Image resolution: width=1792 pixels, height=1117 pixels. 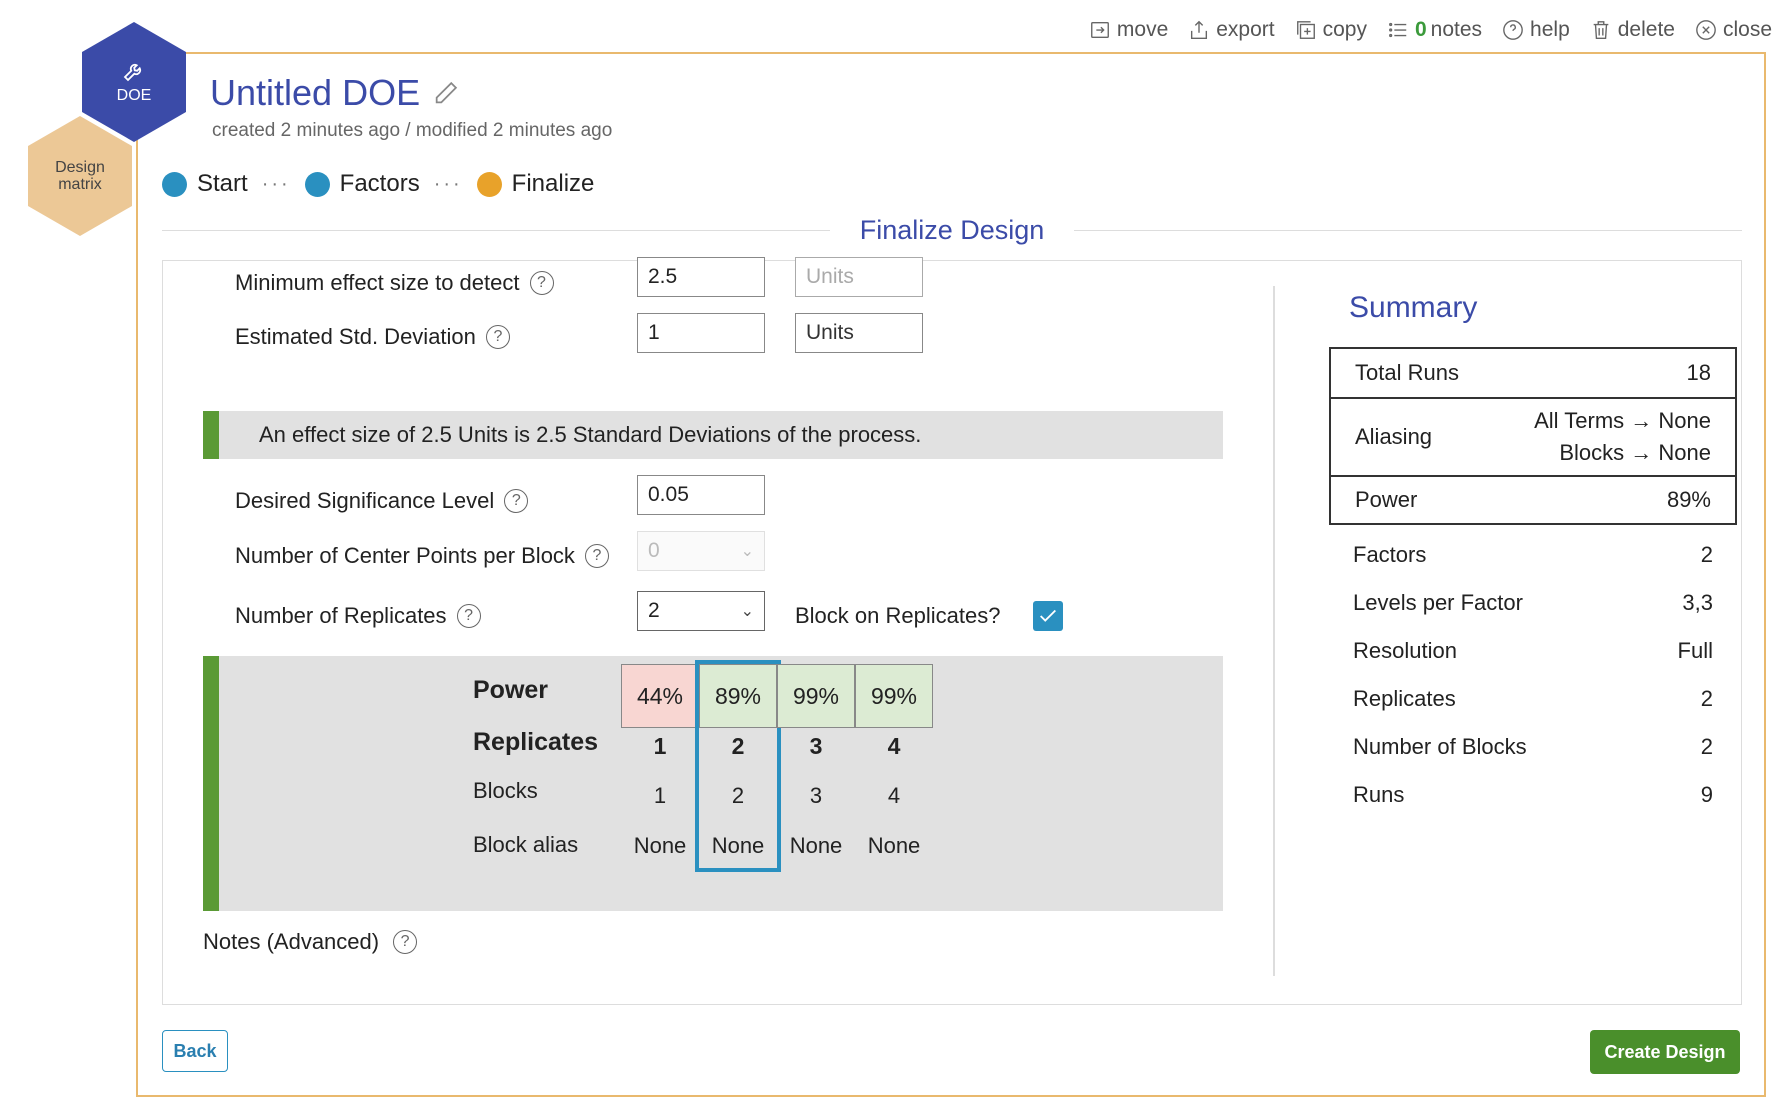 What do you see at coordinates (1698, 372) in the screenshot?
I see `total-runs-value: 18` at bounding box center [1698, 372].